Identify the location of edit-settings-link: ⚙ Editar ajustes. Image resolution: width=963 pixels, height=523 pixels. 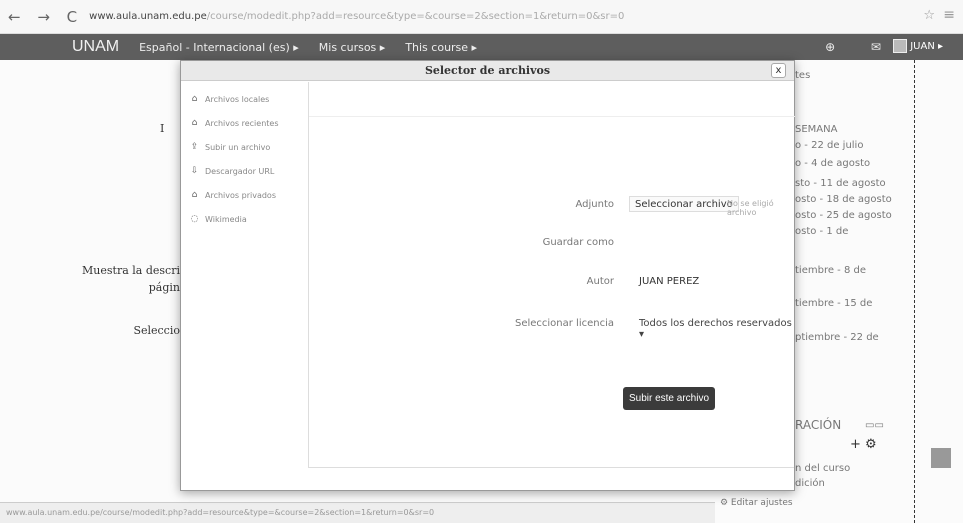
(756, 503).